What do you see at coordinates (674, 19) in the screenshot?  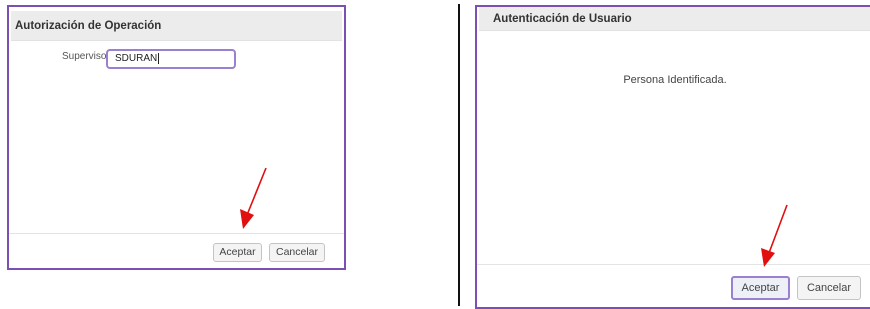 I see `user-authentication-dialog-title: Autenticación de Usuario` at bounding box center [674, 19].